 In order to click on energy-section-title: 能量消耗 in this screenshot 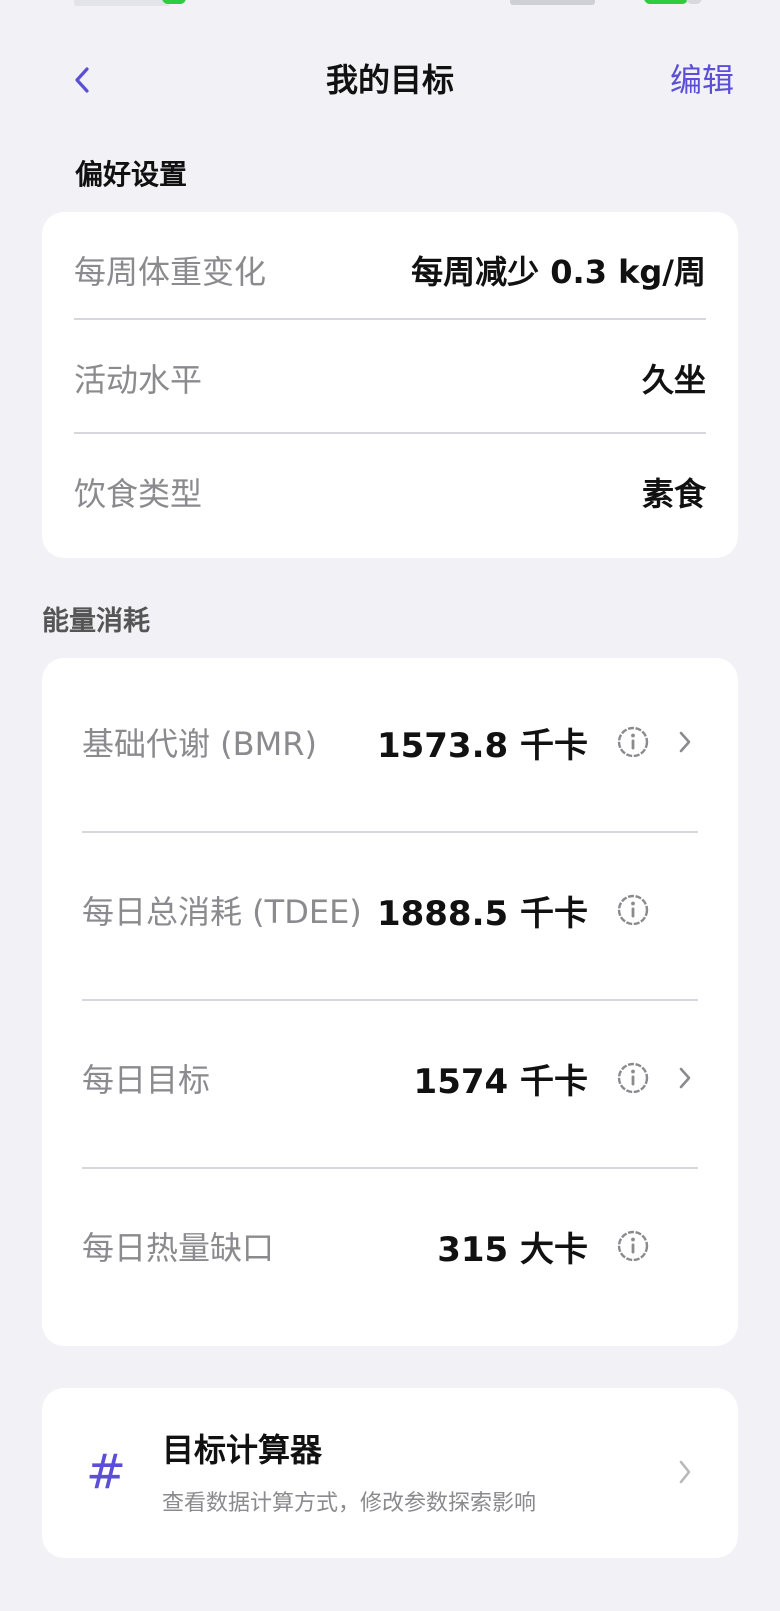, I will do `click(96, 621)`.